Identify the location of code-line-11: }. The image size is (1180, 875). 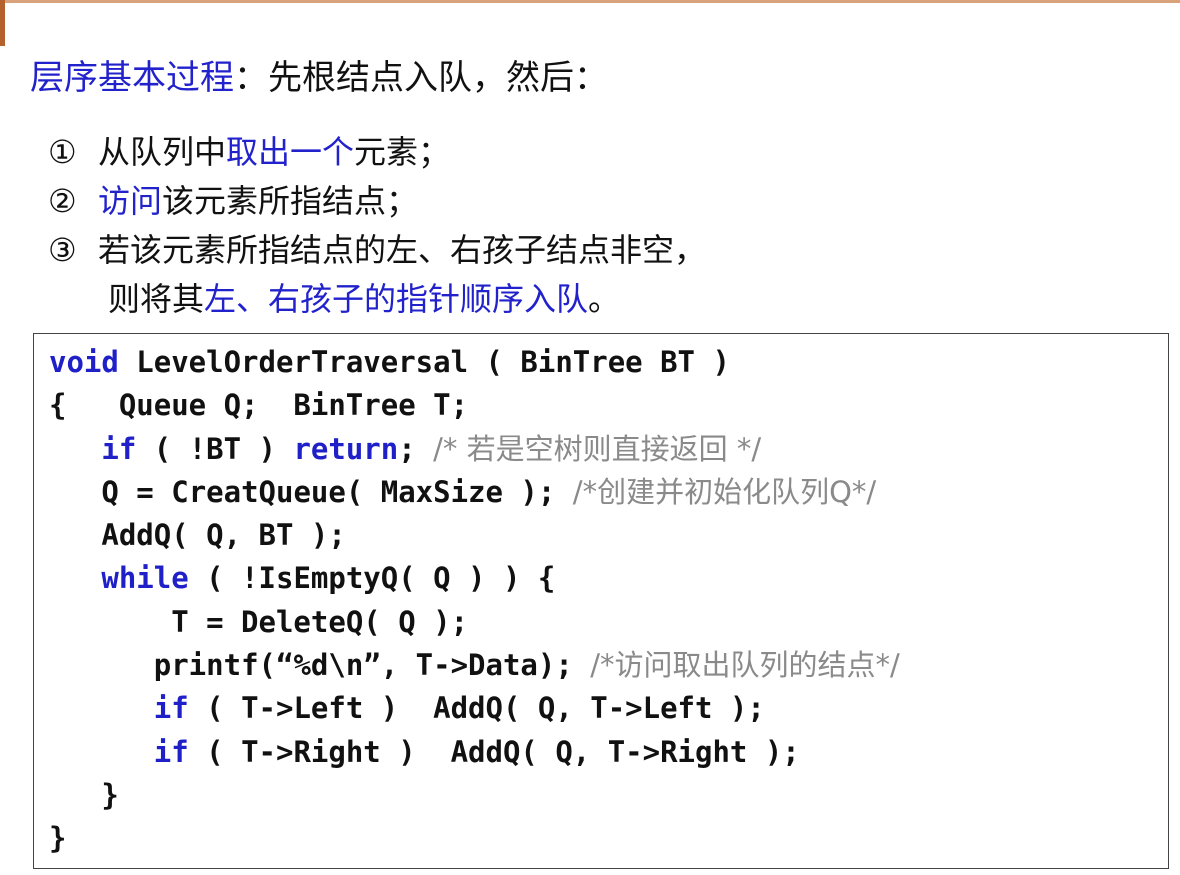
(474, 795).